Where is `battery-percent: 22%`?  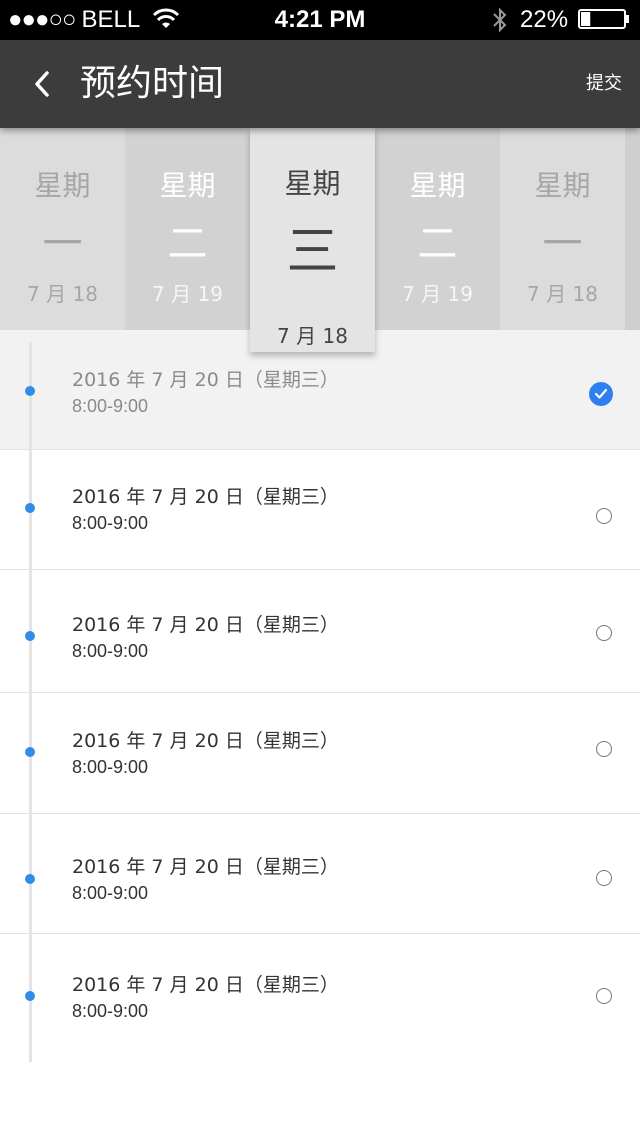 battery-percent: 22% is located at coordinates (544, 19).